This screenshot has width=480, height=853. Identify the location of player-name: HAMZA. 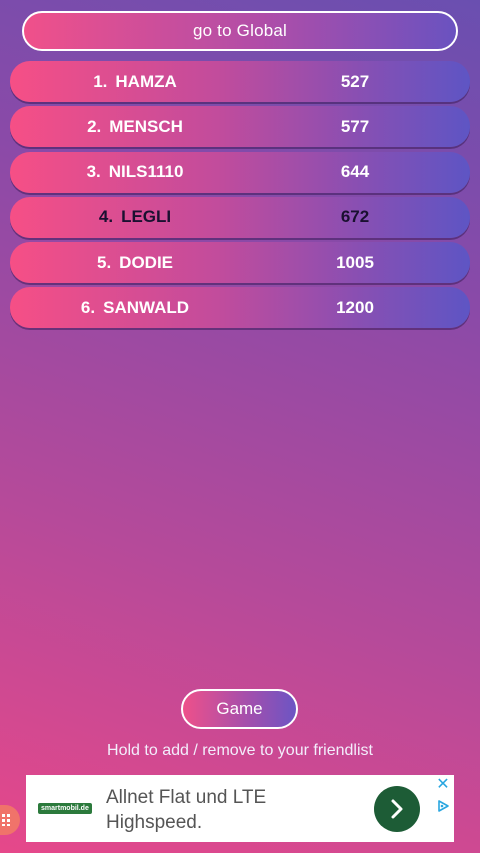
(146, 81).